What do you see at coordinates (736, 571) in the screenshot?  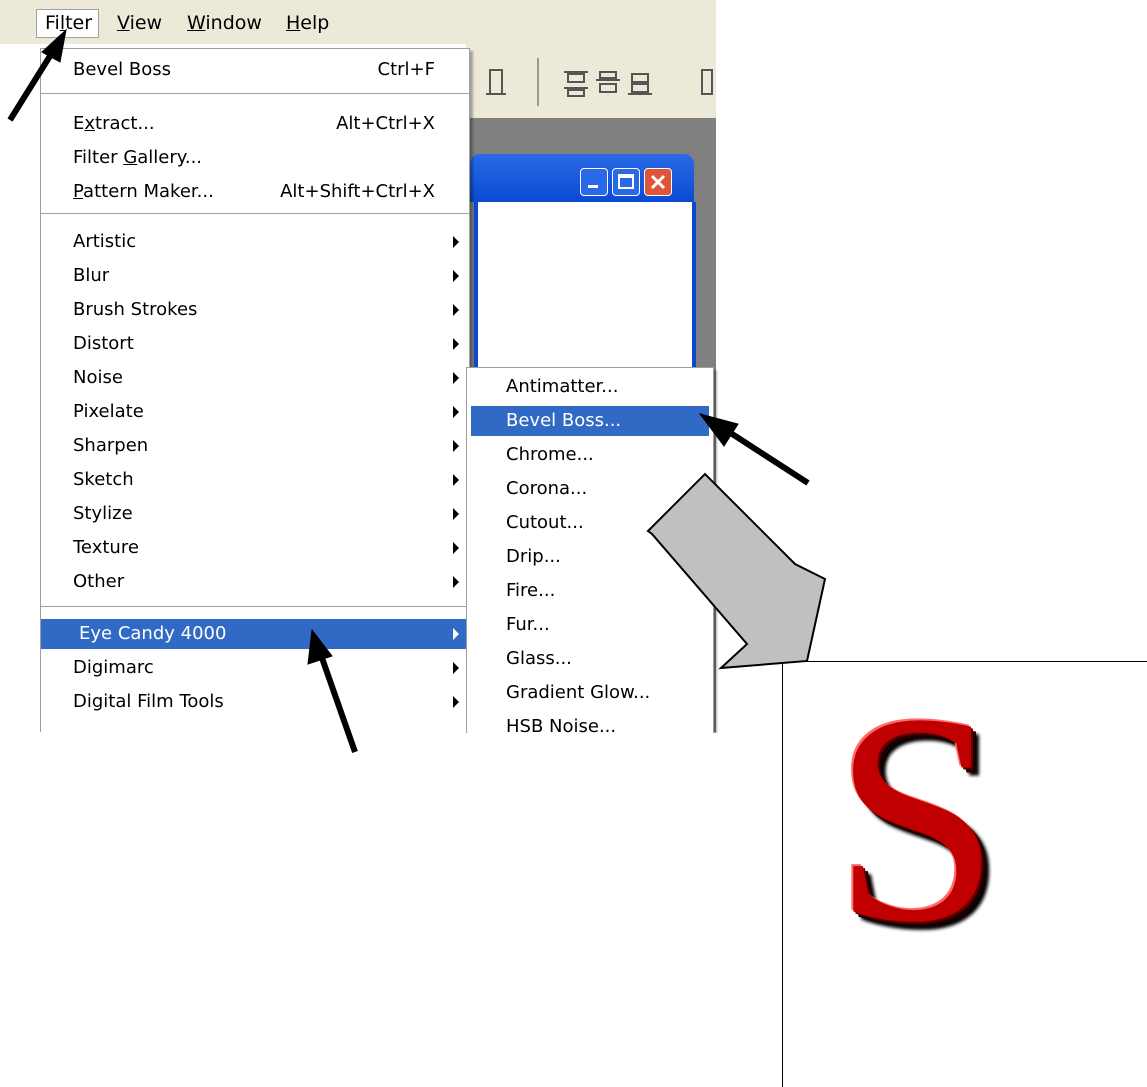 I see `large-gray-arrow-icon` at bounding box center [736, 571].